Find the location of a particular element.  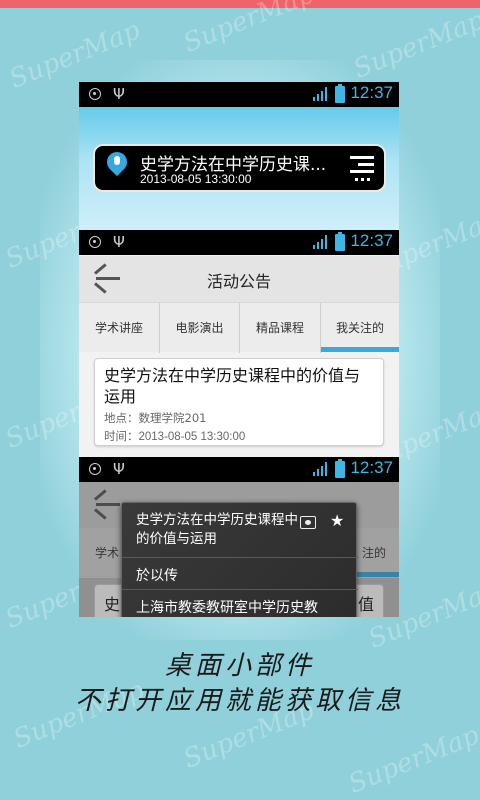

popup-organization: 上海市教委教研室中学历史教 is located at coordinates (227, 608).